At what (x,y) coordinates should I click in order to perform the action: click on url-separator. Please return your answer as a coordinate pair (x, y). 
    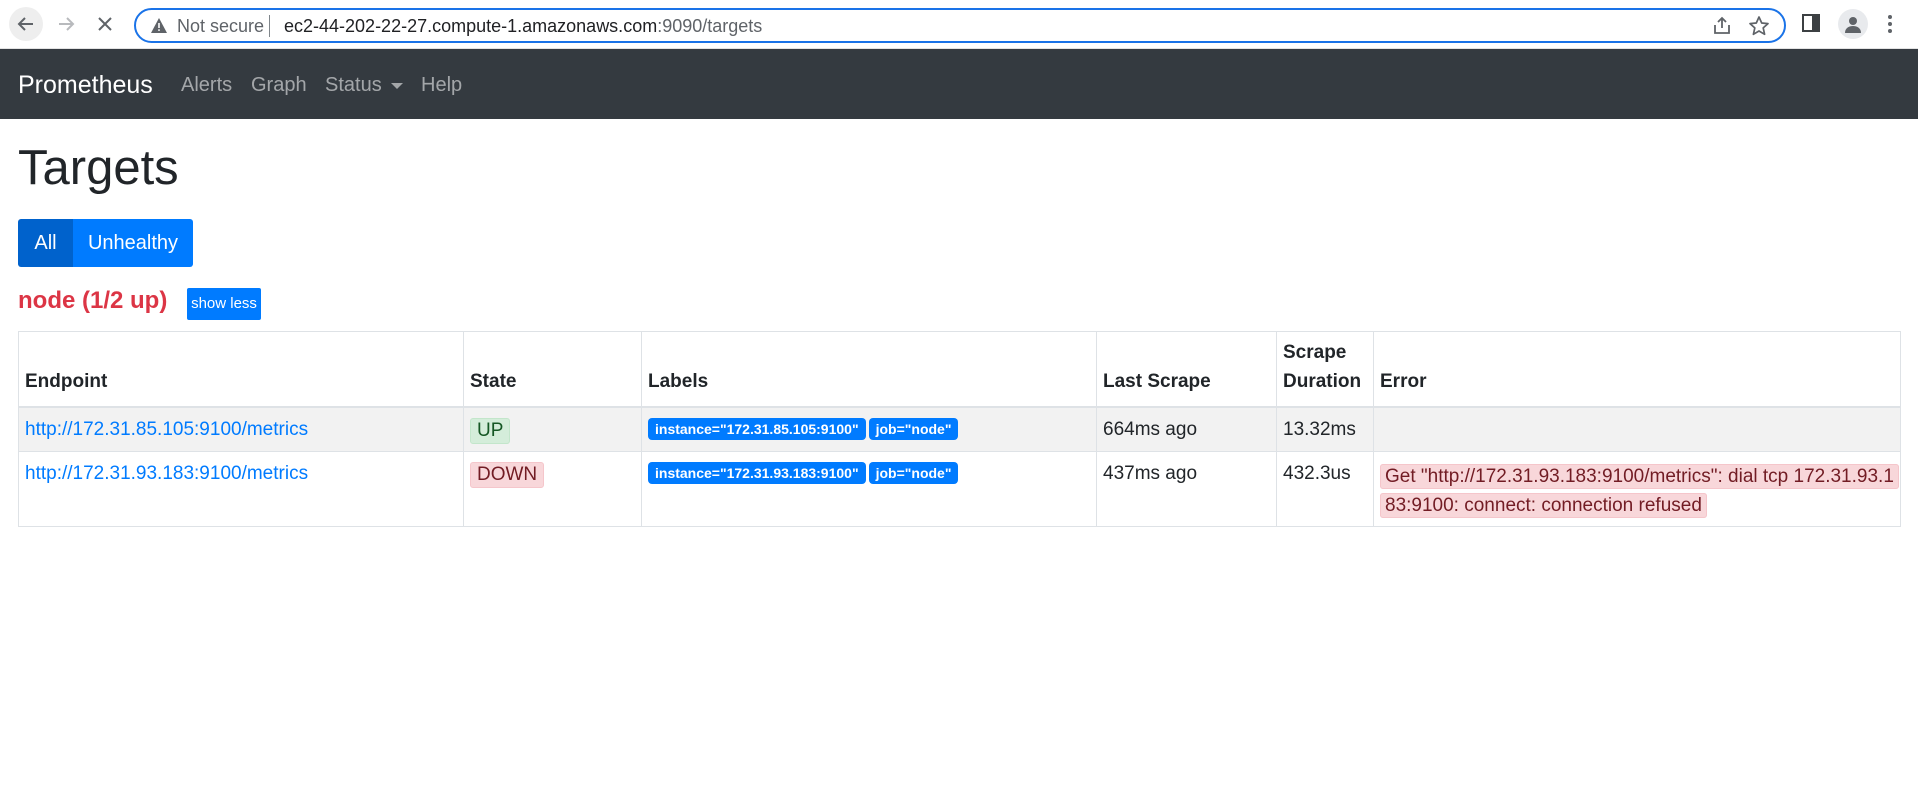
    Looking at the image, I should click on (269, 26).